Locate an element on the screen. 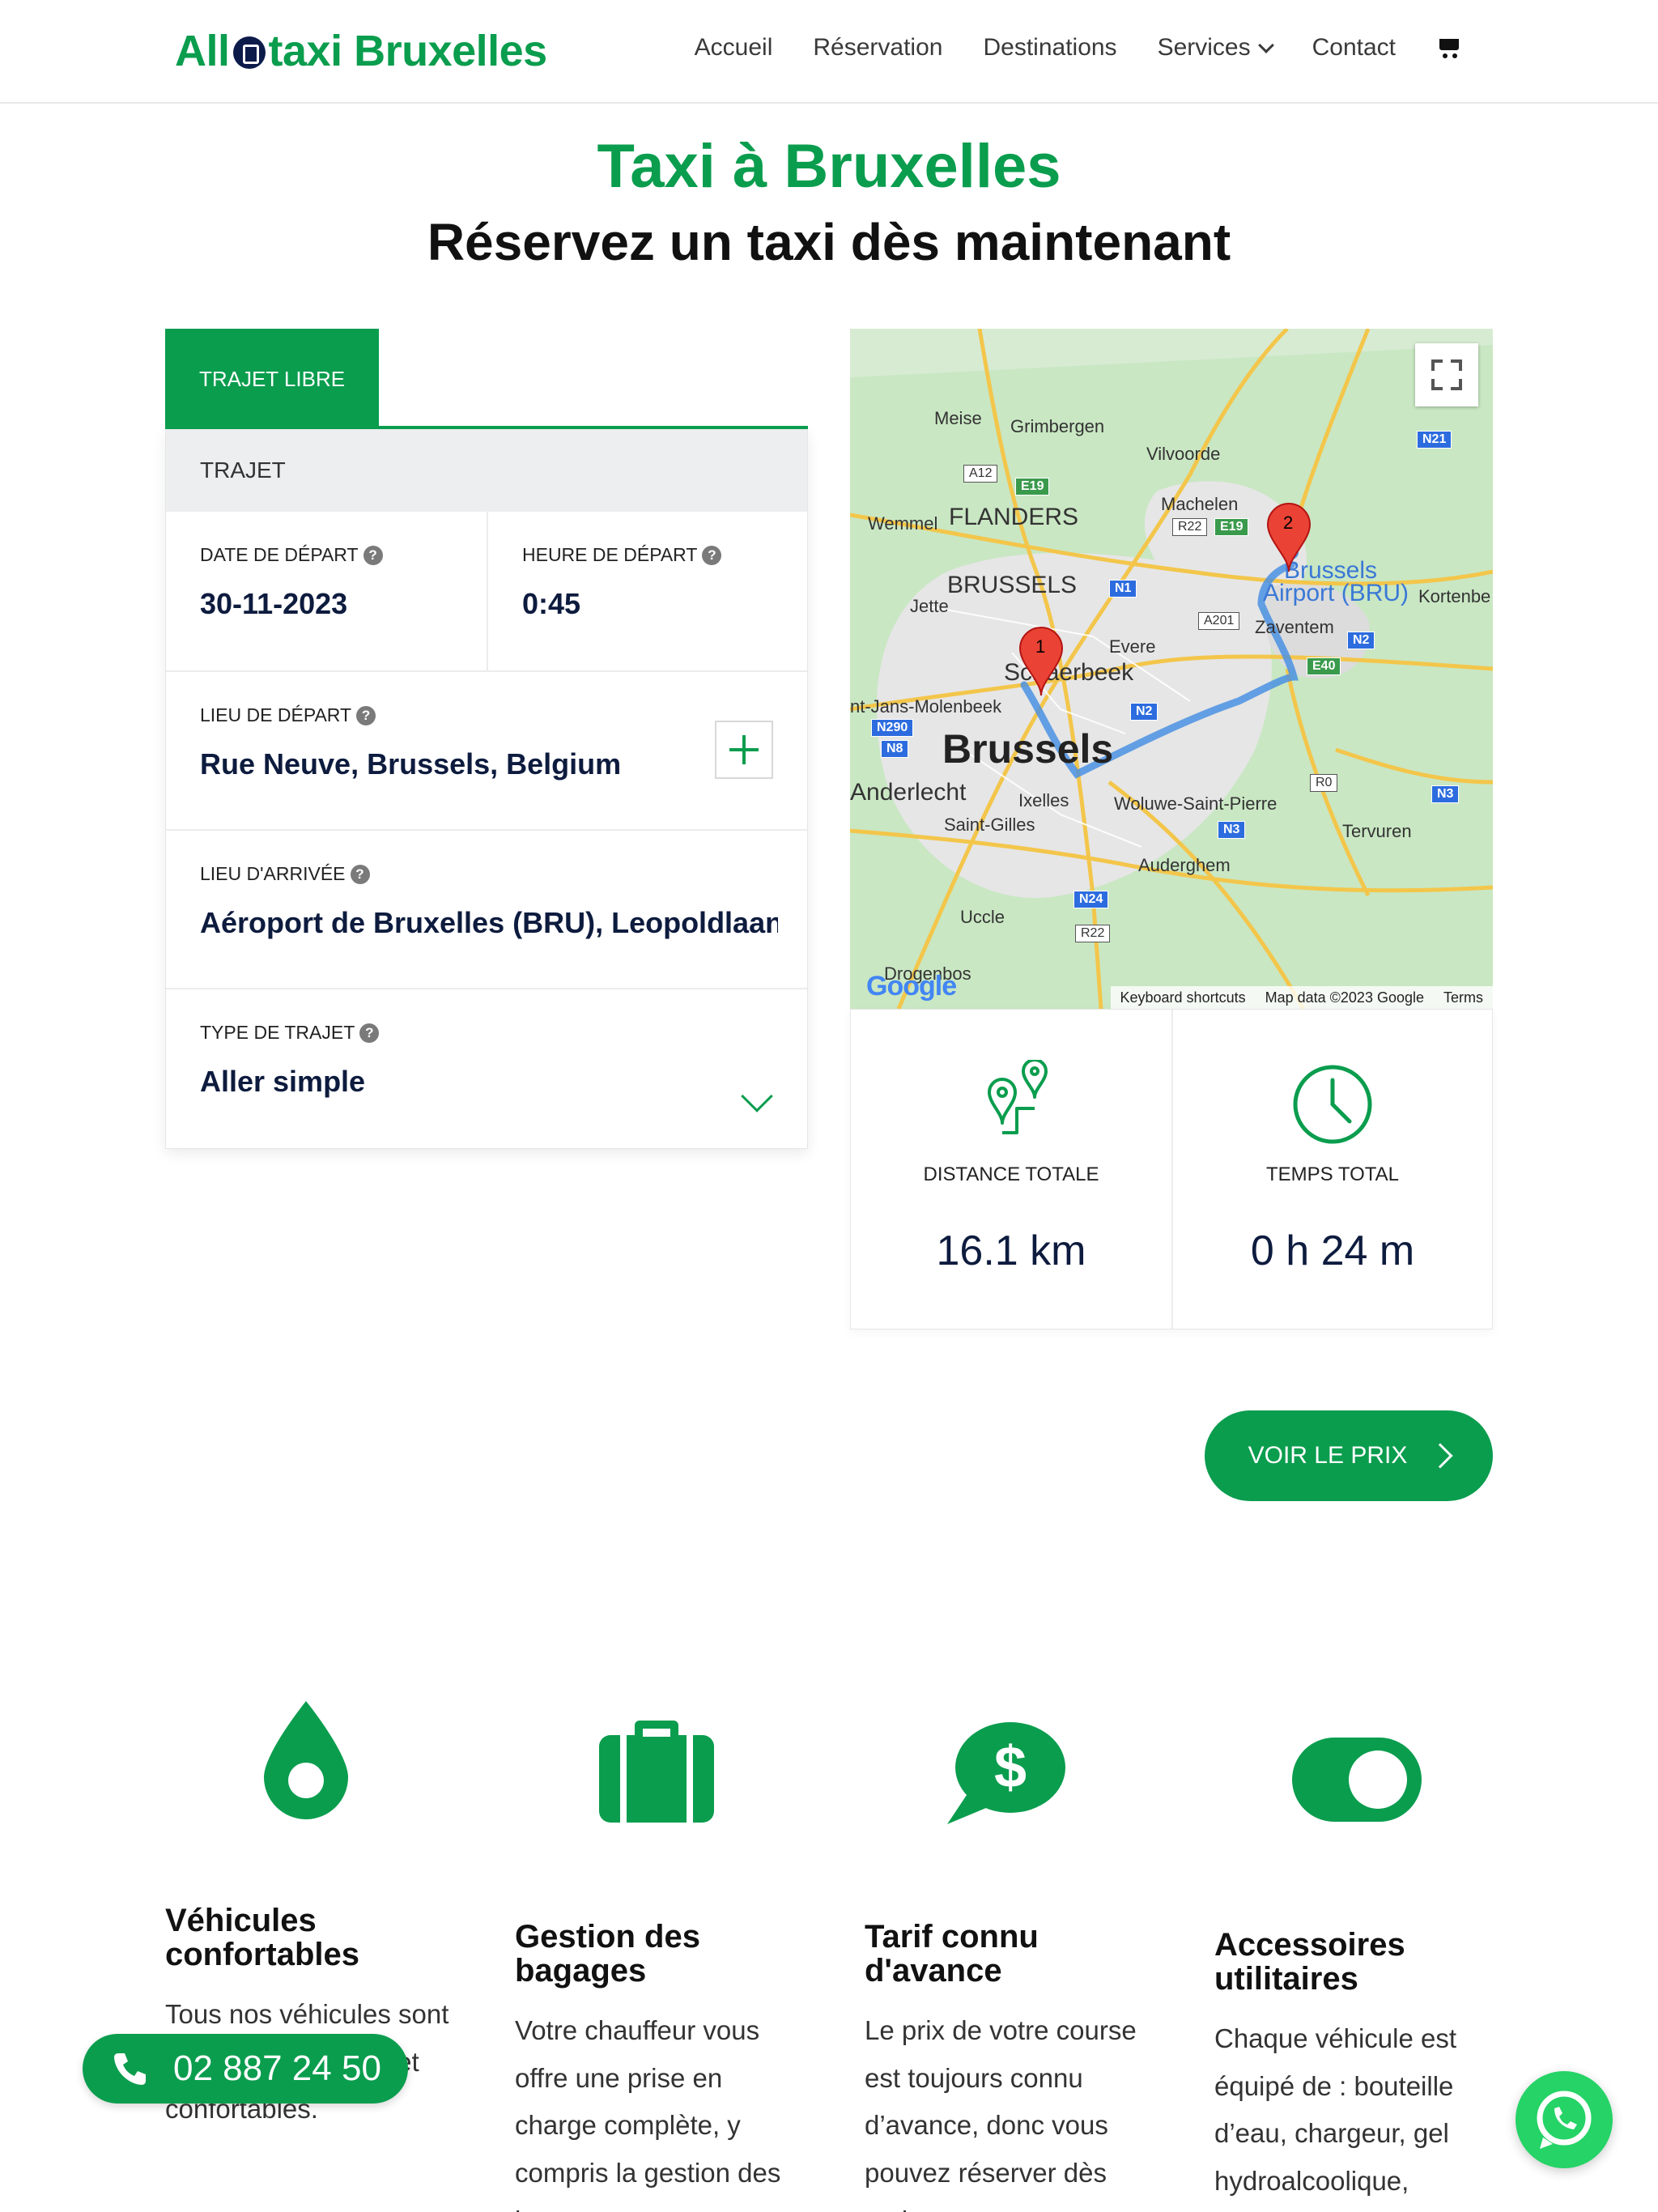 The image size is (1658, 2212). map-label: Evere is located at coordinates (1132, 647).